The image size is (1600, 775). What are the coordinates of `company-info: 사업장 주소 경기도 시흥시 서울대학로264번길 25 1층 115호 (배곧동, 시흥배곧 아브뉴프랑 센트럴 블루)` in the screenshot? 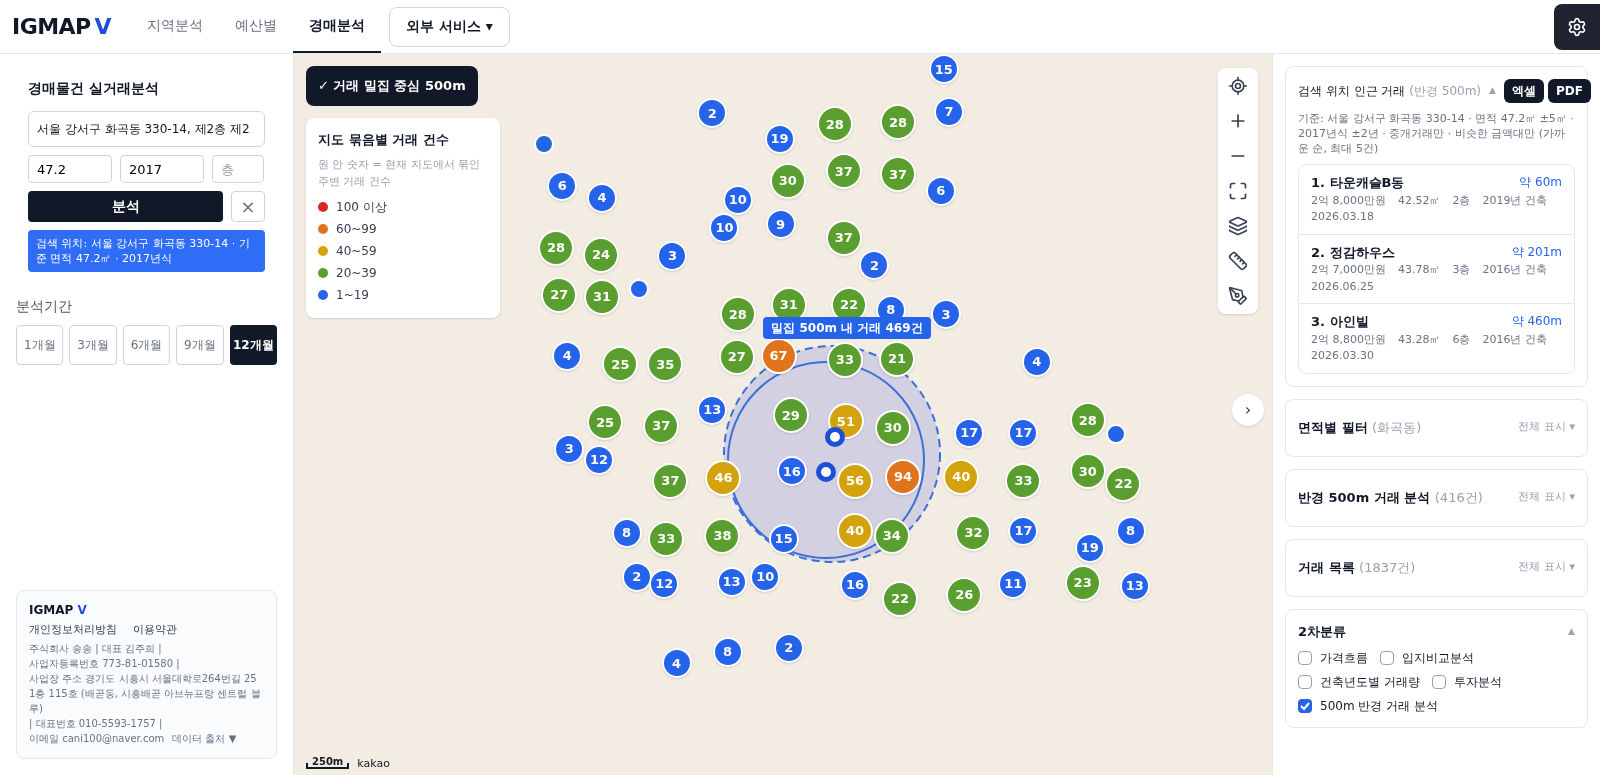 It's located at (145, 694).